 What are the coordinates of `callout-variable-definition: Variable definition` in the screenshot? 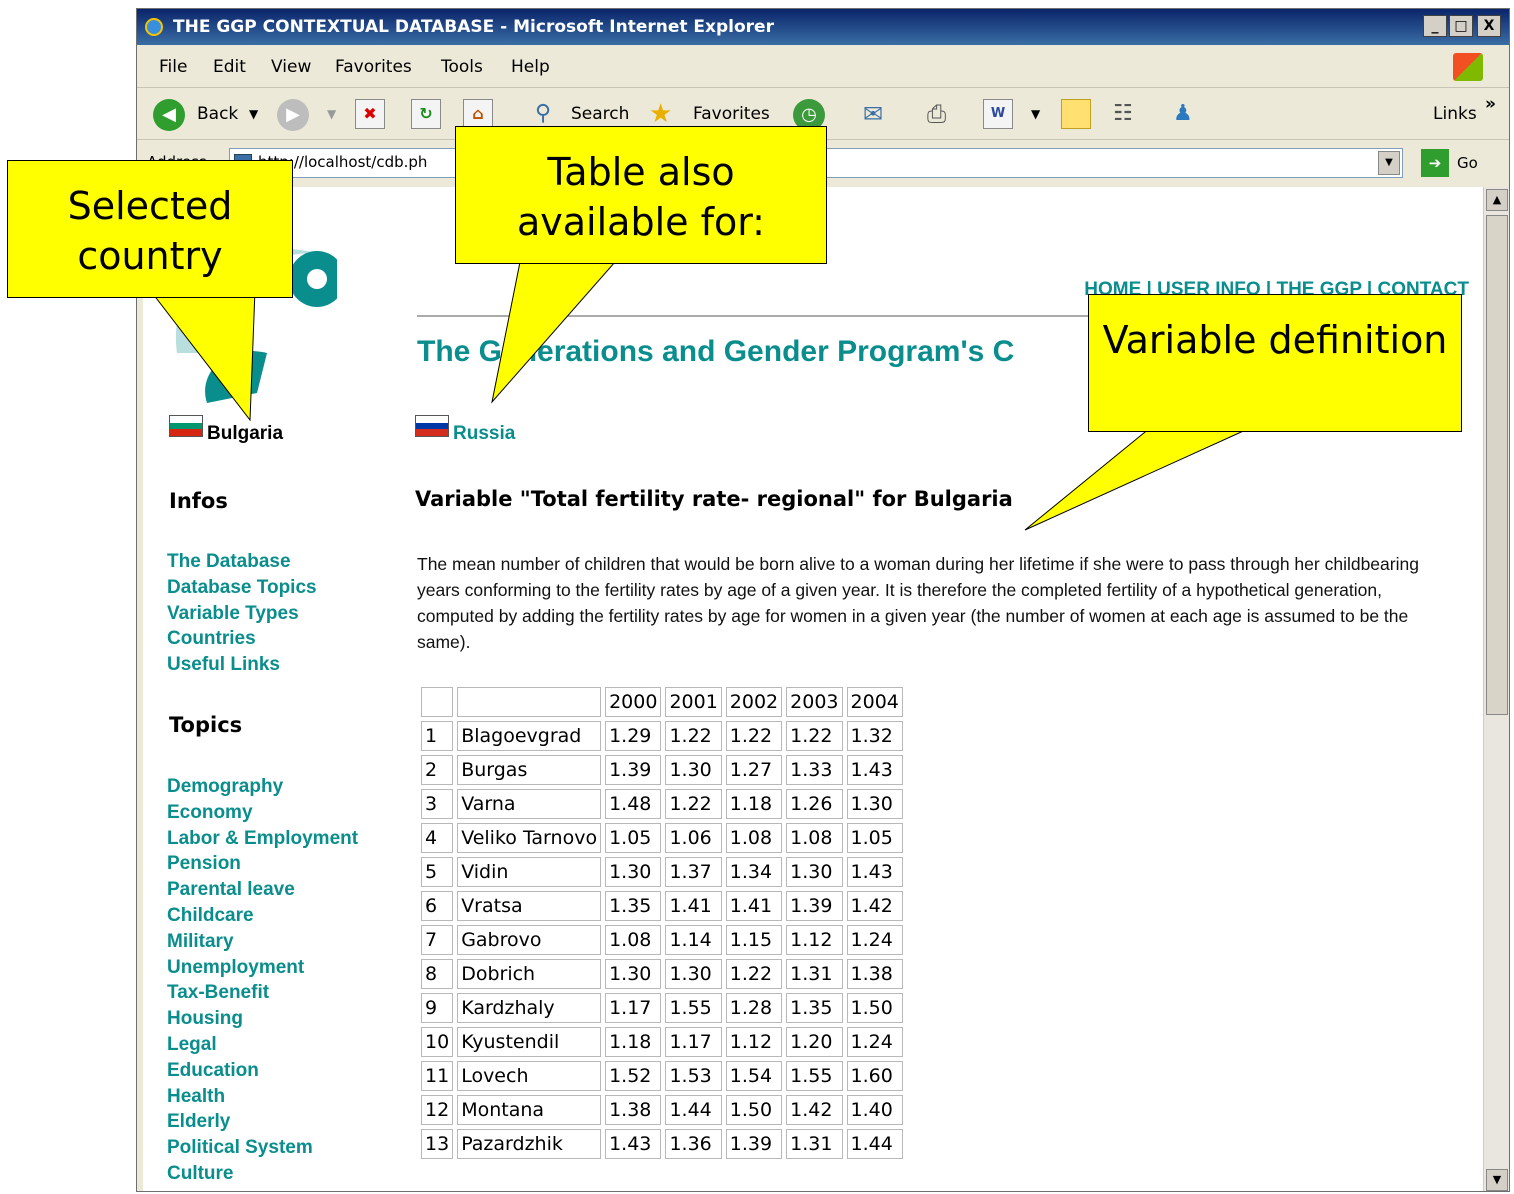 It's located at (1275, 363).